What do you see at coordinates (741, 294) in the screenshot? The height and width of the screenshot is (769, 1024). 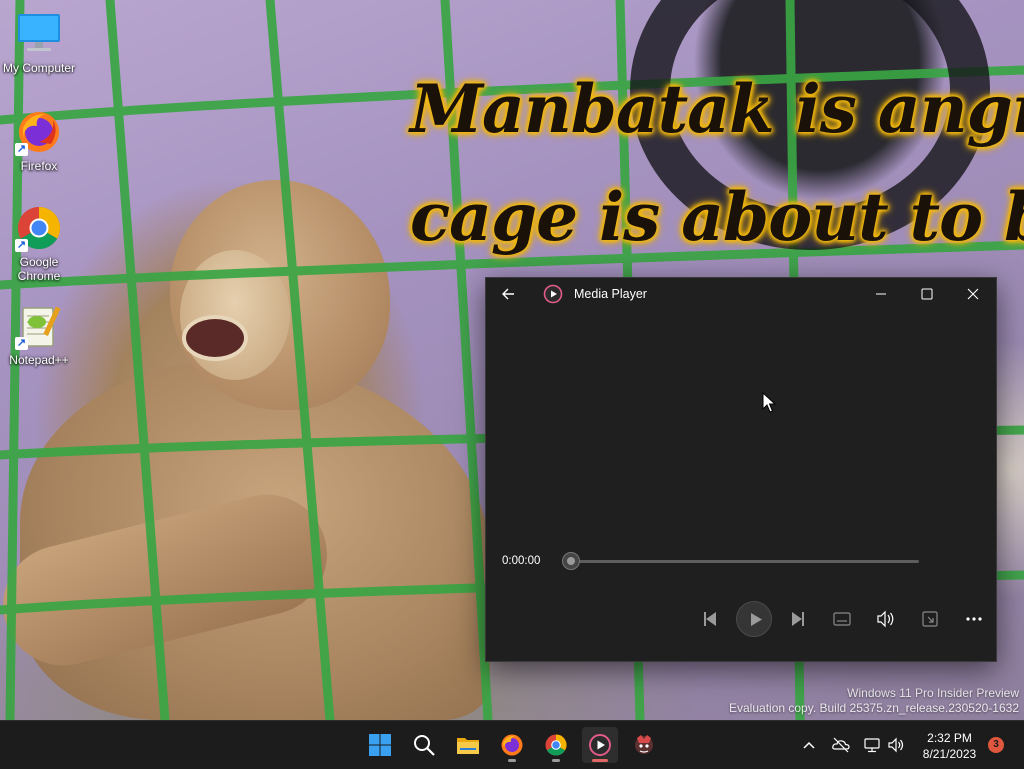 I see `media-player-titlebar: Media Player` at bounding box center [741, 294].